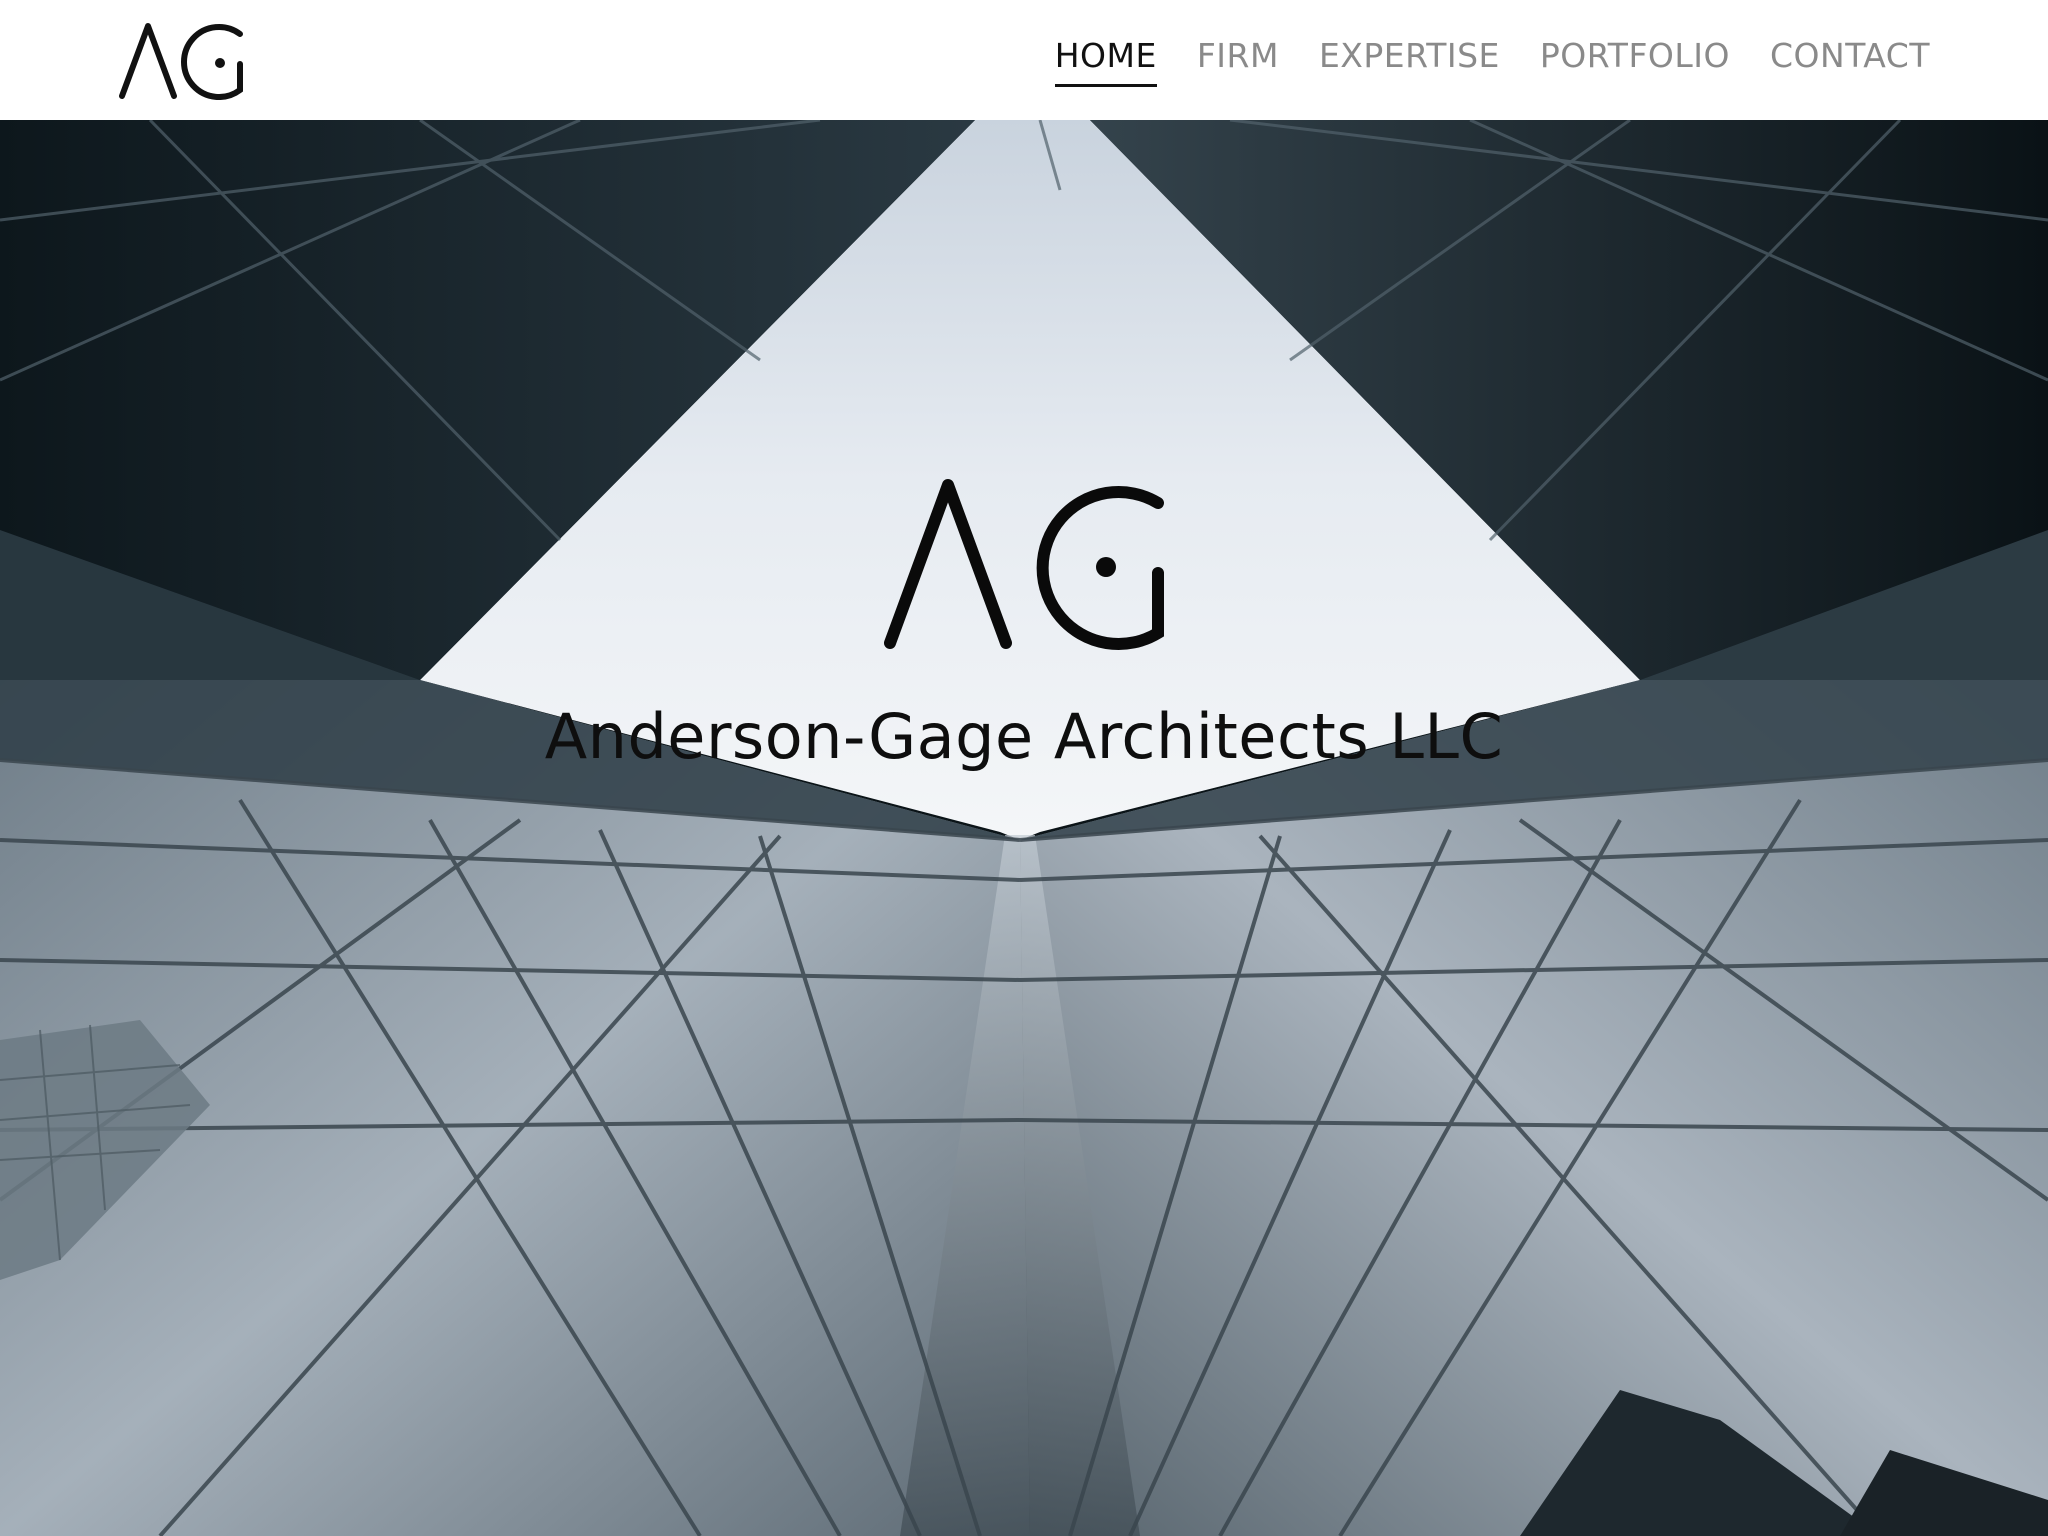 The width and height of the screenshot is (2048, 1536). What do you see at coordinates (1238, 60) in the screenshot?
I see `nav-firm: FIRM` at bounding box center [1238, 60].